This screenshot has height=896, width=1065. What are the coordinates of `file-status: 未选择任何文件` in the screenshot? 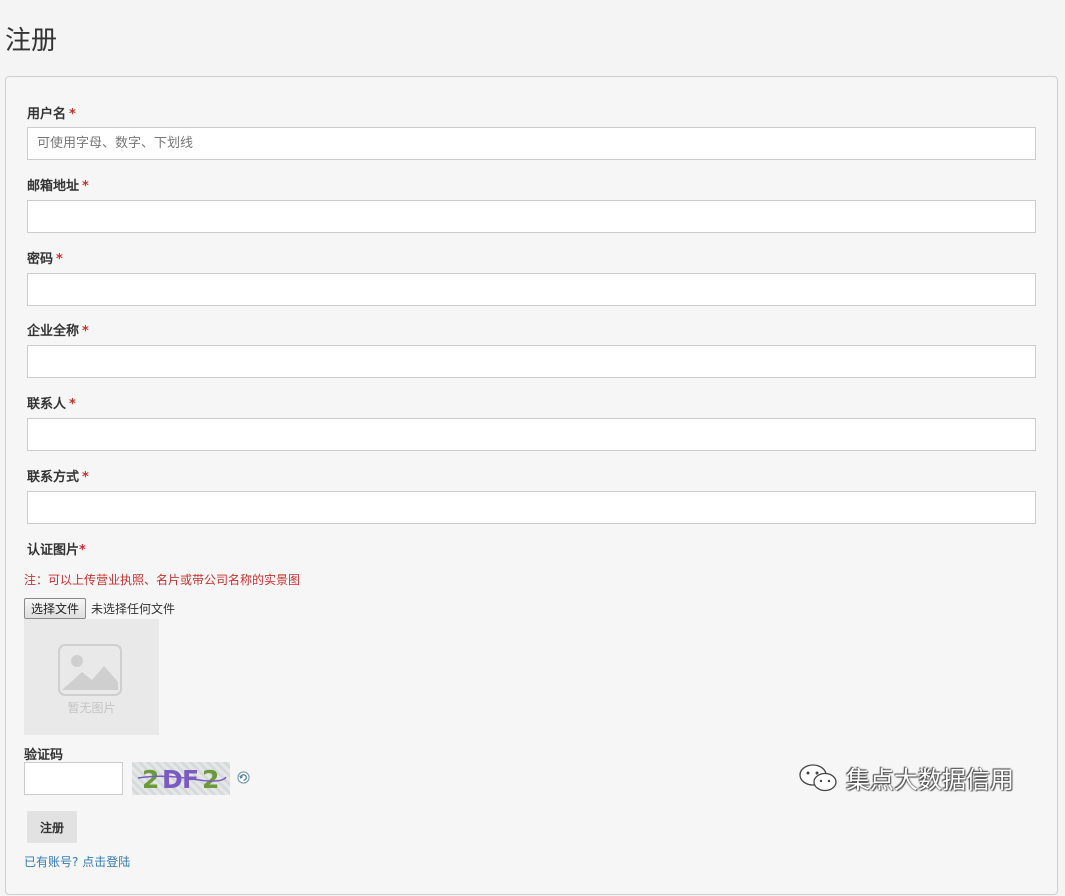 It's located at (133, 609).